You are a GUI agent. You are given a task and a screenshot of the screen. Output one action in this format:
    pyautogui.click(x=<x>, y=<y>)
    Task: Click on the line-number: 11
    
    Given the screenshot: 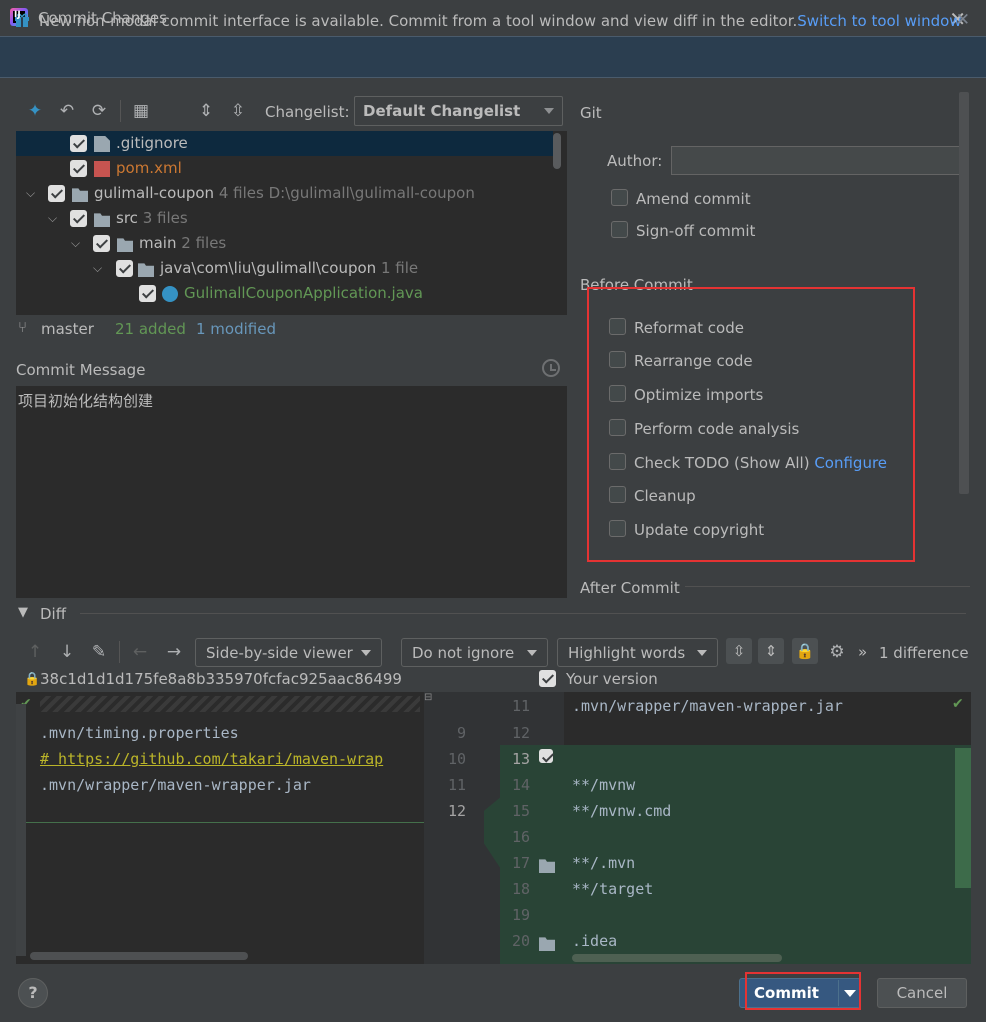 What is the action you would take?
    pyautogui.click(x=456, y=785)
    